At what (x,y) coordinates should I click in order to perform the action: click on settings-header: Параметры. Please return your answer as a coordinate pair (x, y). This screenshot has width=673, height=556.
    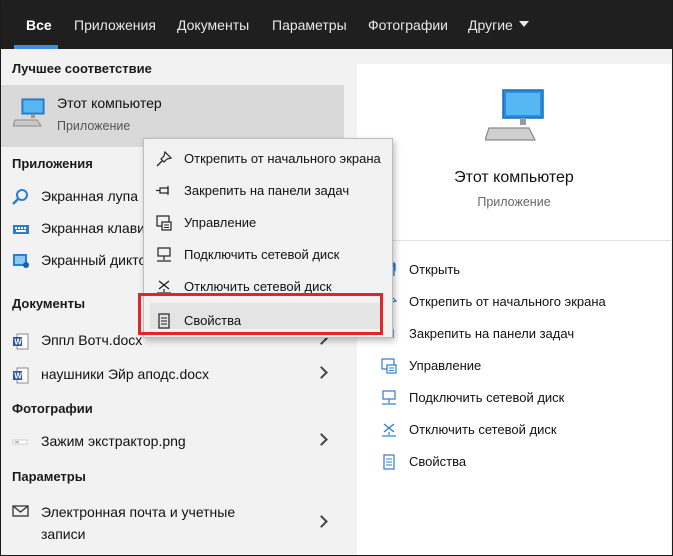
    Looking at the image, I should click on (49, 476).